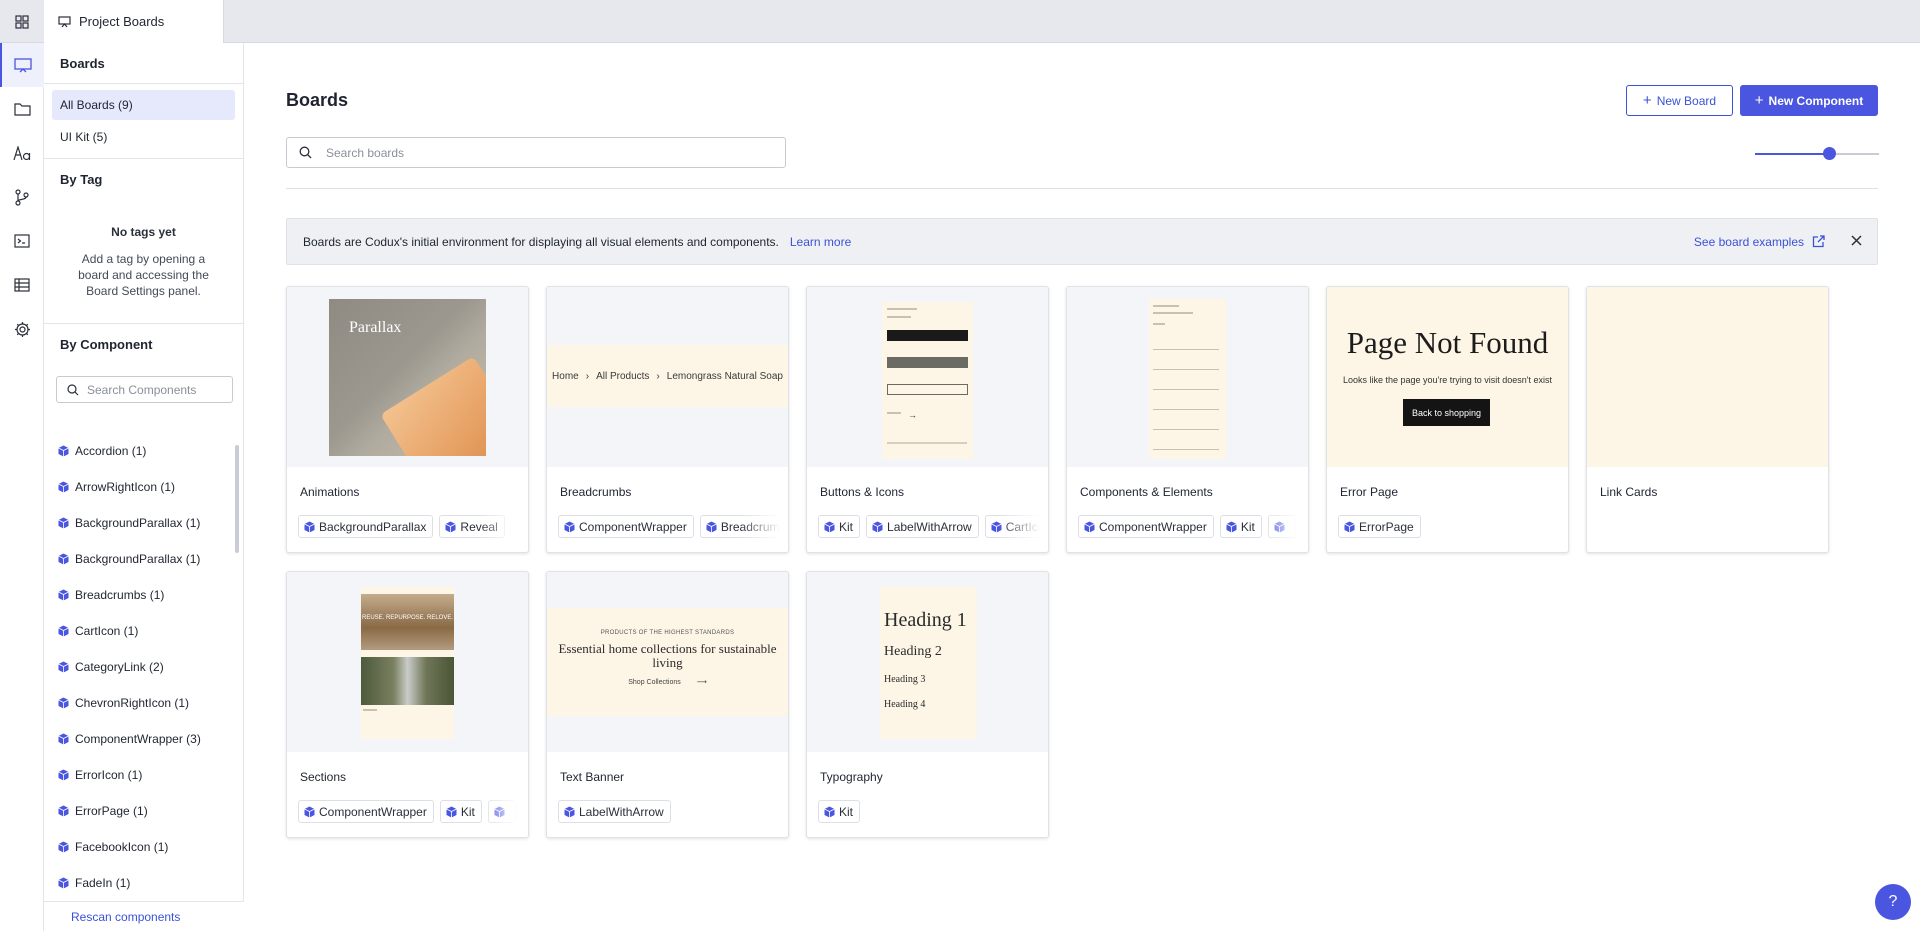 The width and height of the screenshot is (1920, 931). What do you see at coordinates (750, 526) in the screenshot?
I see `chip-label: Breadcrumbs` at bounding box center [750, 526].